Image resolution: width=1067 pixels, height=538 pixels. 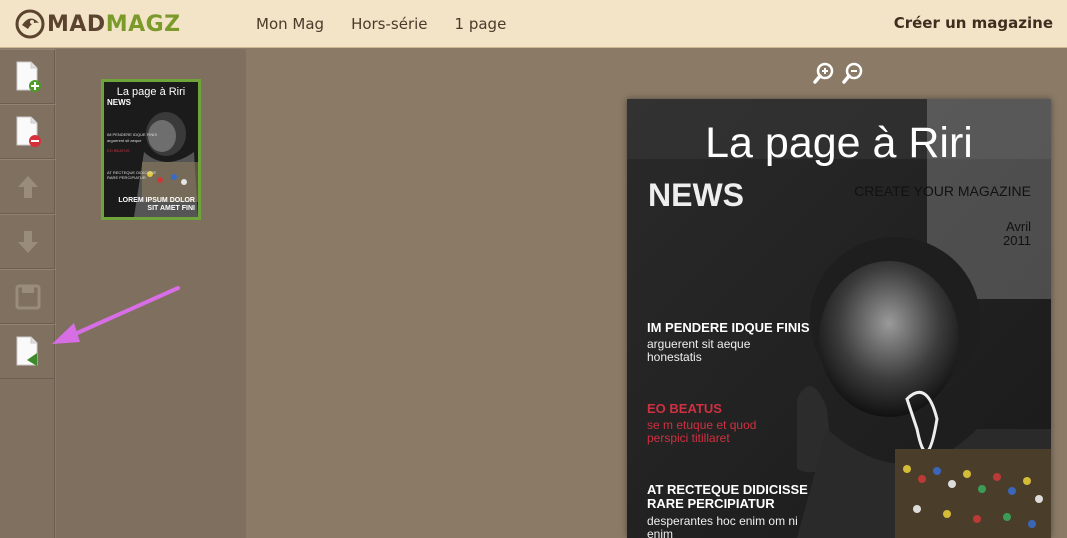 I want to click on arrow-up-icon, so click(x=27, y=186).